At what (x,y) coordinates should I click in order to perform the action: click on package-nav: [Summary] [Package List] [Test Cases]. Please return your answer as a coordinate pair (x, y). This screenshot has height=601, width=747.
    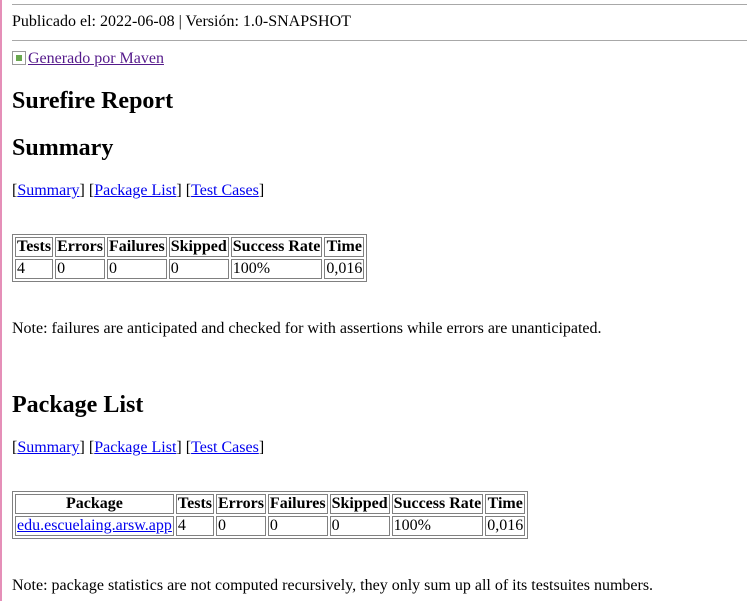
    Looking at the image, I should click on (138, 447).